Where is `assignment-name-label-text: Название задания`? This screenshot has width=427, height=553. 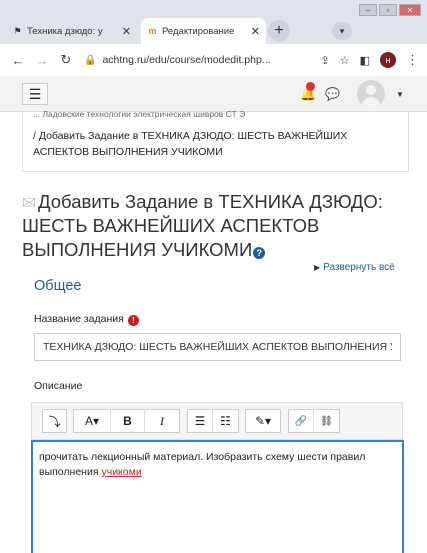
assignment-name-label-text: Название задания is located at coordinates (79, 319).